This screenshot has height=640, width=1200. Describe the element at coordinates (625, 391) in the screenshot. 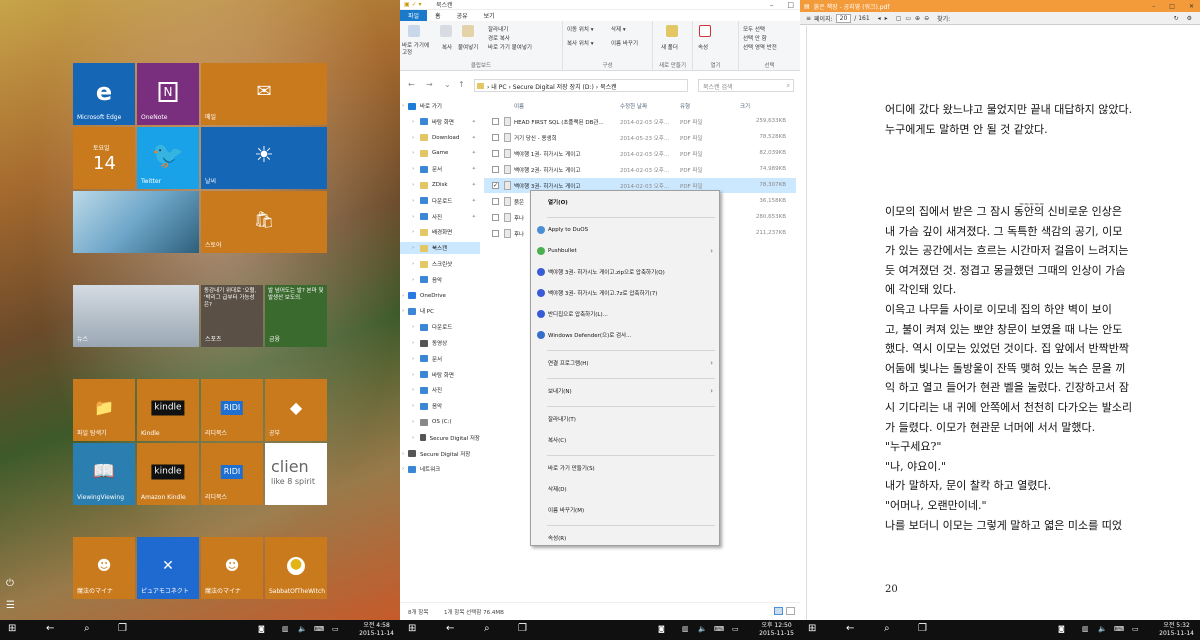

I see `context-menu-item: 보내기(N) ›` at that location.